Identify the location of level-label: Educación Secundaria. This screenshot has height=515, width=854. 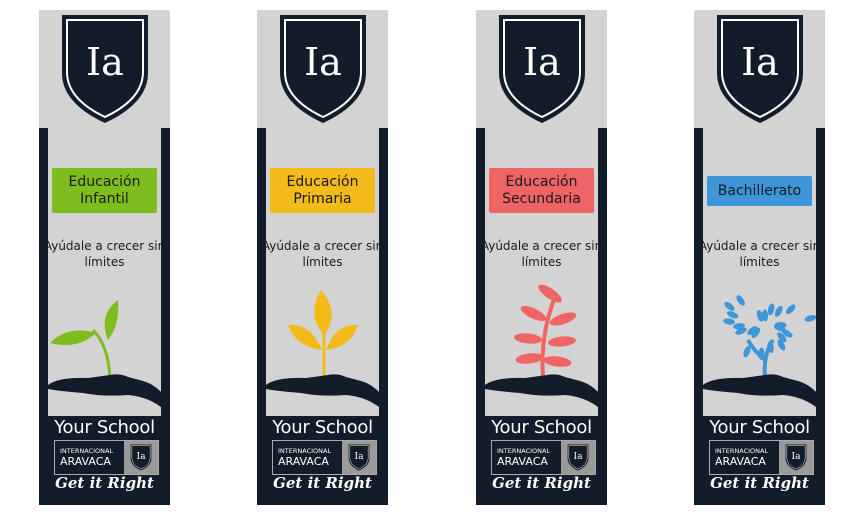
(541, 190).